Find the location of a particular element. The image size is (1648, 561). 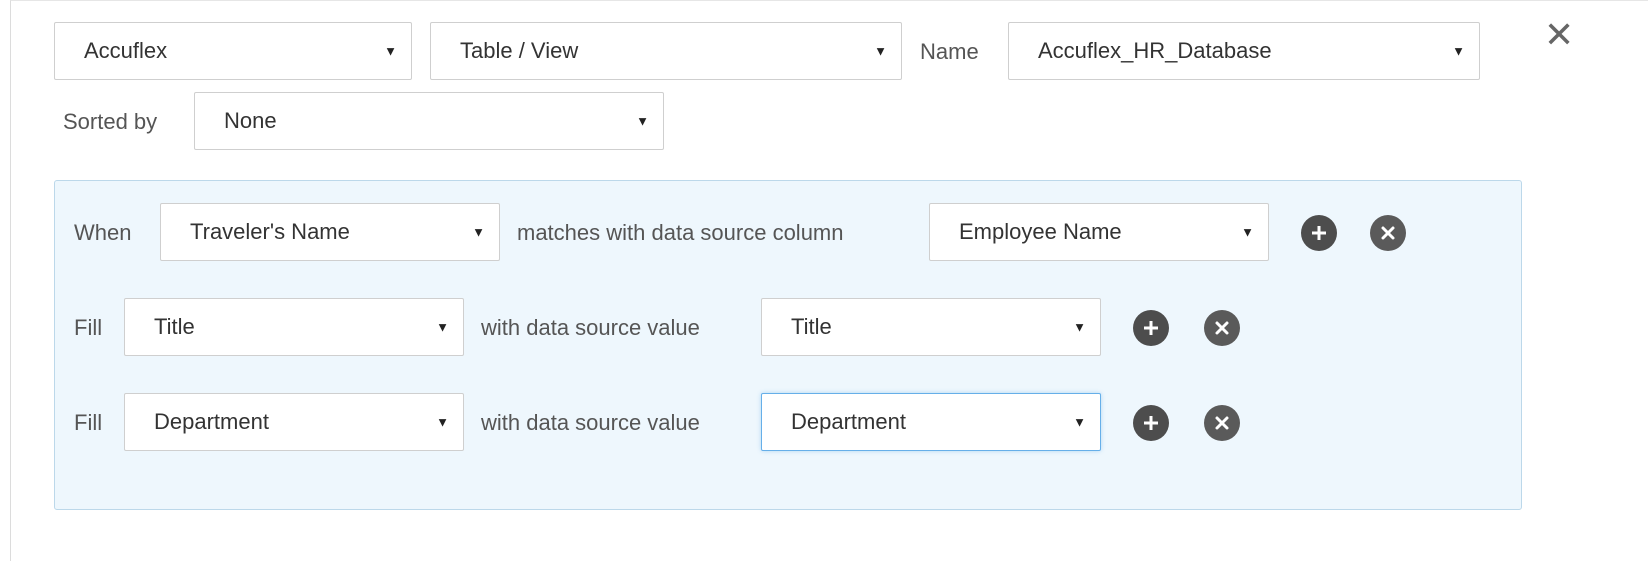

data-source-value-select: Title ▼ is located at coordinates (931, 327).